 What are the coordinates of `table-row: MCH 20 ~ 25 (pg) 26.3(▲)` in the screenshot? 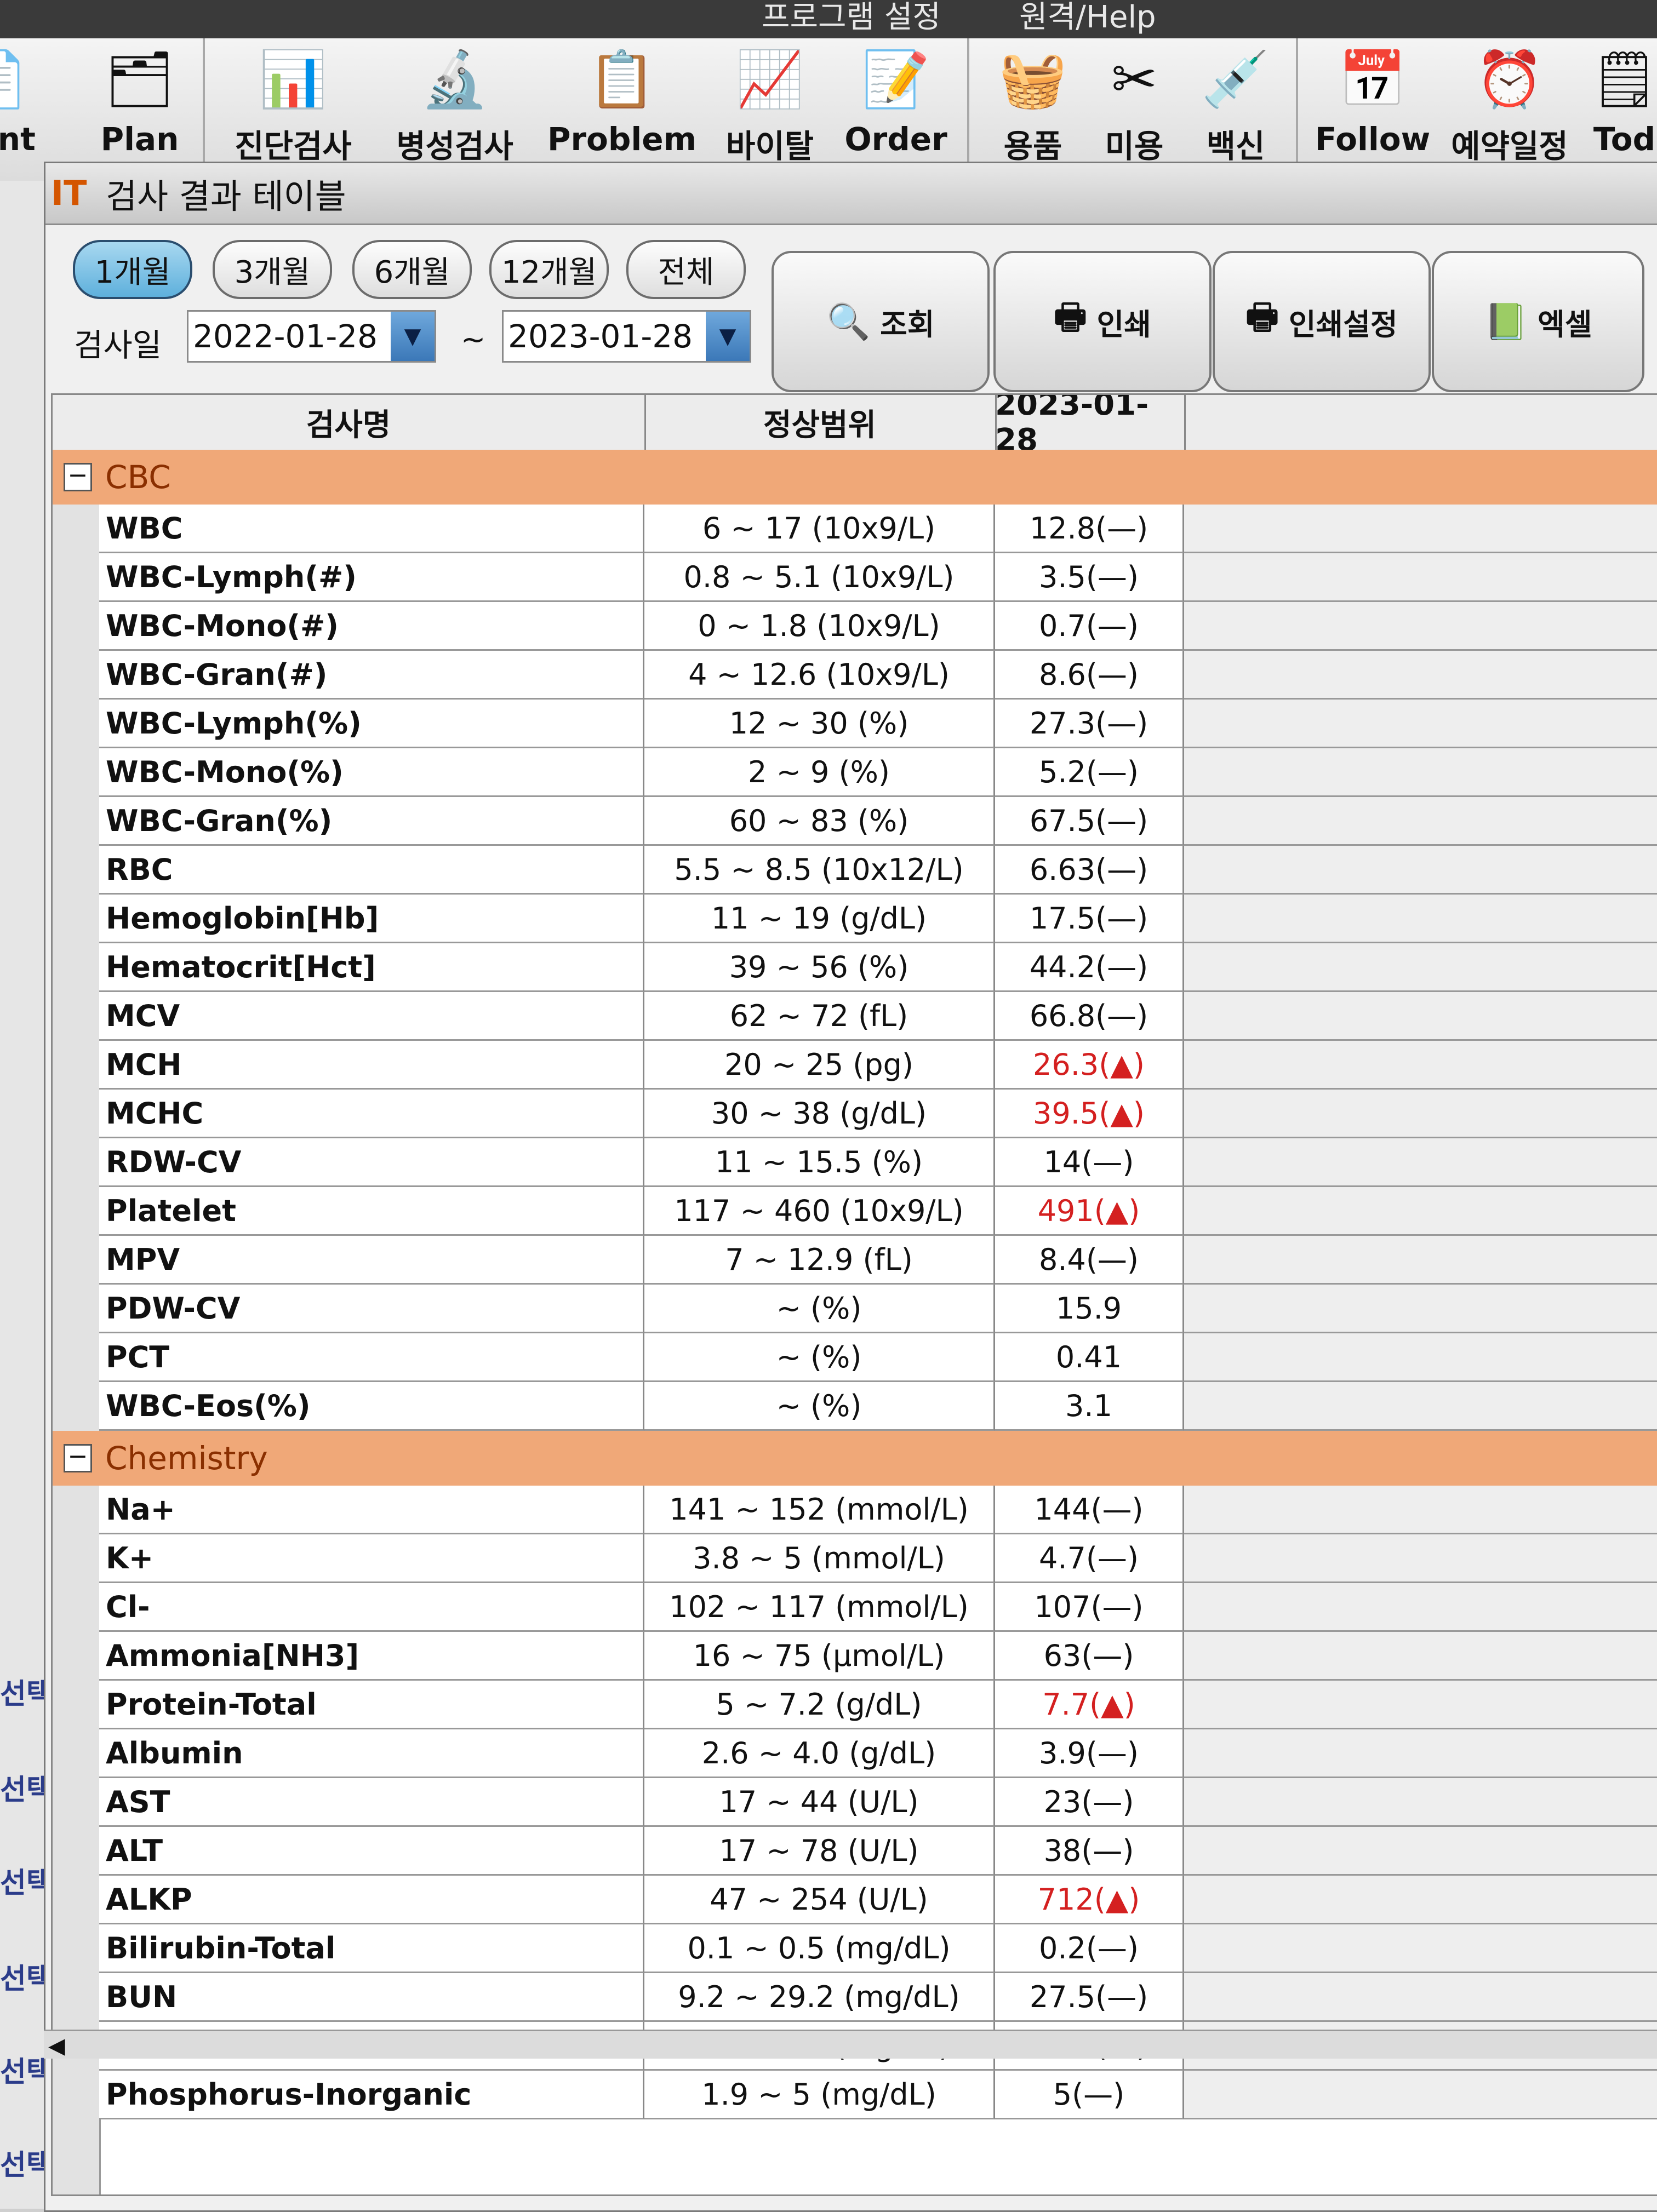 It's located at (855, 1065).